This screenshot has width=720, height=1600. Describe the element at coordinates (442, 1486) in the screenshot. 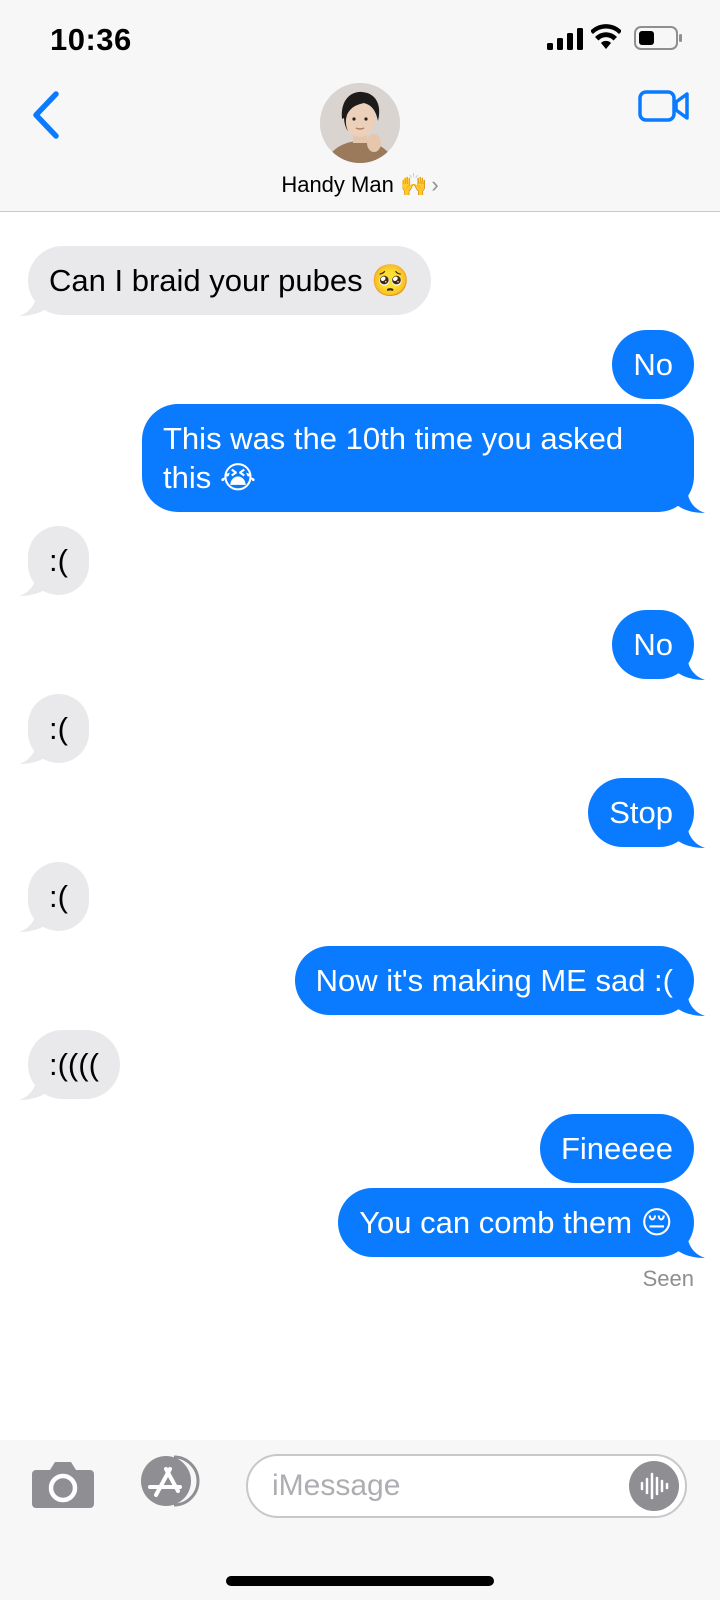

I see `imessage-text-input` at that location.